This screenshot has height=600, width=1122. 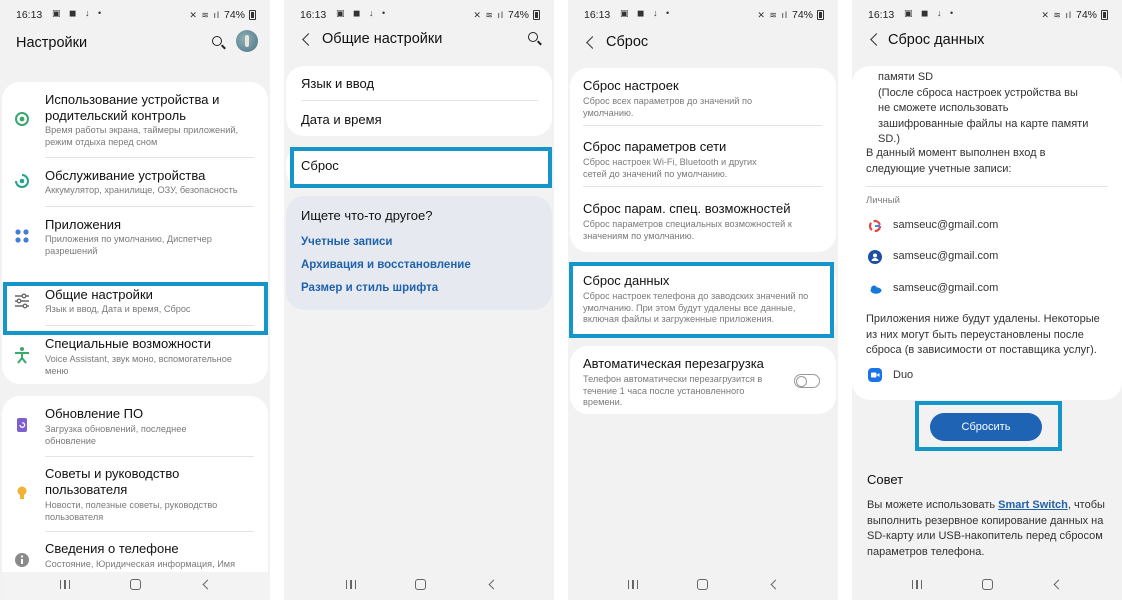 What do you see at coordinates (337, 84) in the screenshot?
I see `menu-item-language: Язык и ввод` at bounding box center [337, 84].